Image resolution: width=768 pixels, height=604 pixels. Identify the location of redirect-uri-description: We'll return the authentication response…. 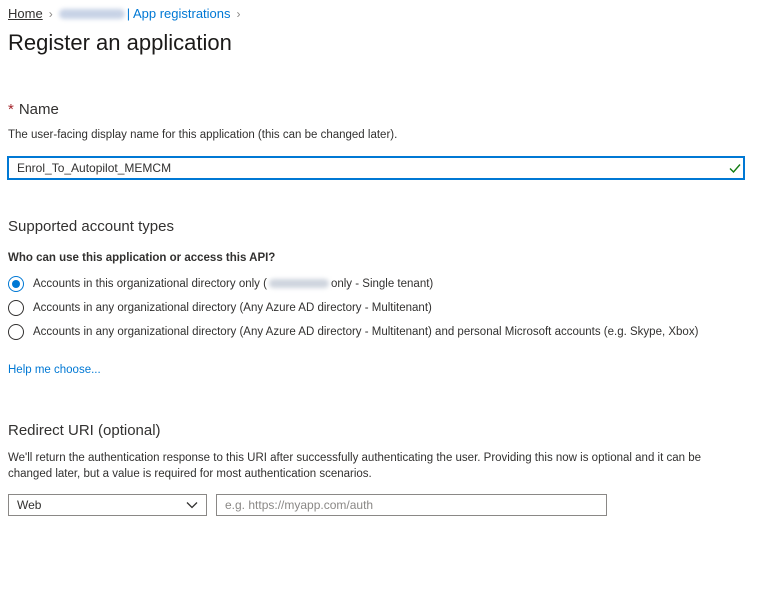
(355, 466).